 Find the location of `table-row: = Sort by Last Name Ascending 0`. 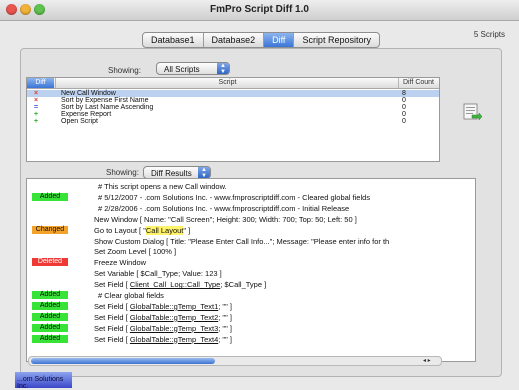

table-row: = Sort by Last Name Ascending 0 is located at coordinates (233, 107).